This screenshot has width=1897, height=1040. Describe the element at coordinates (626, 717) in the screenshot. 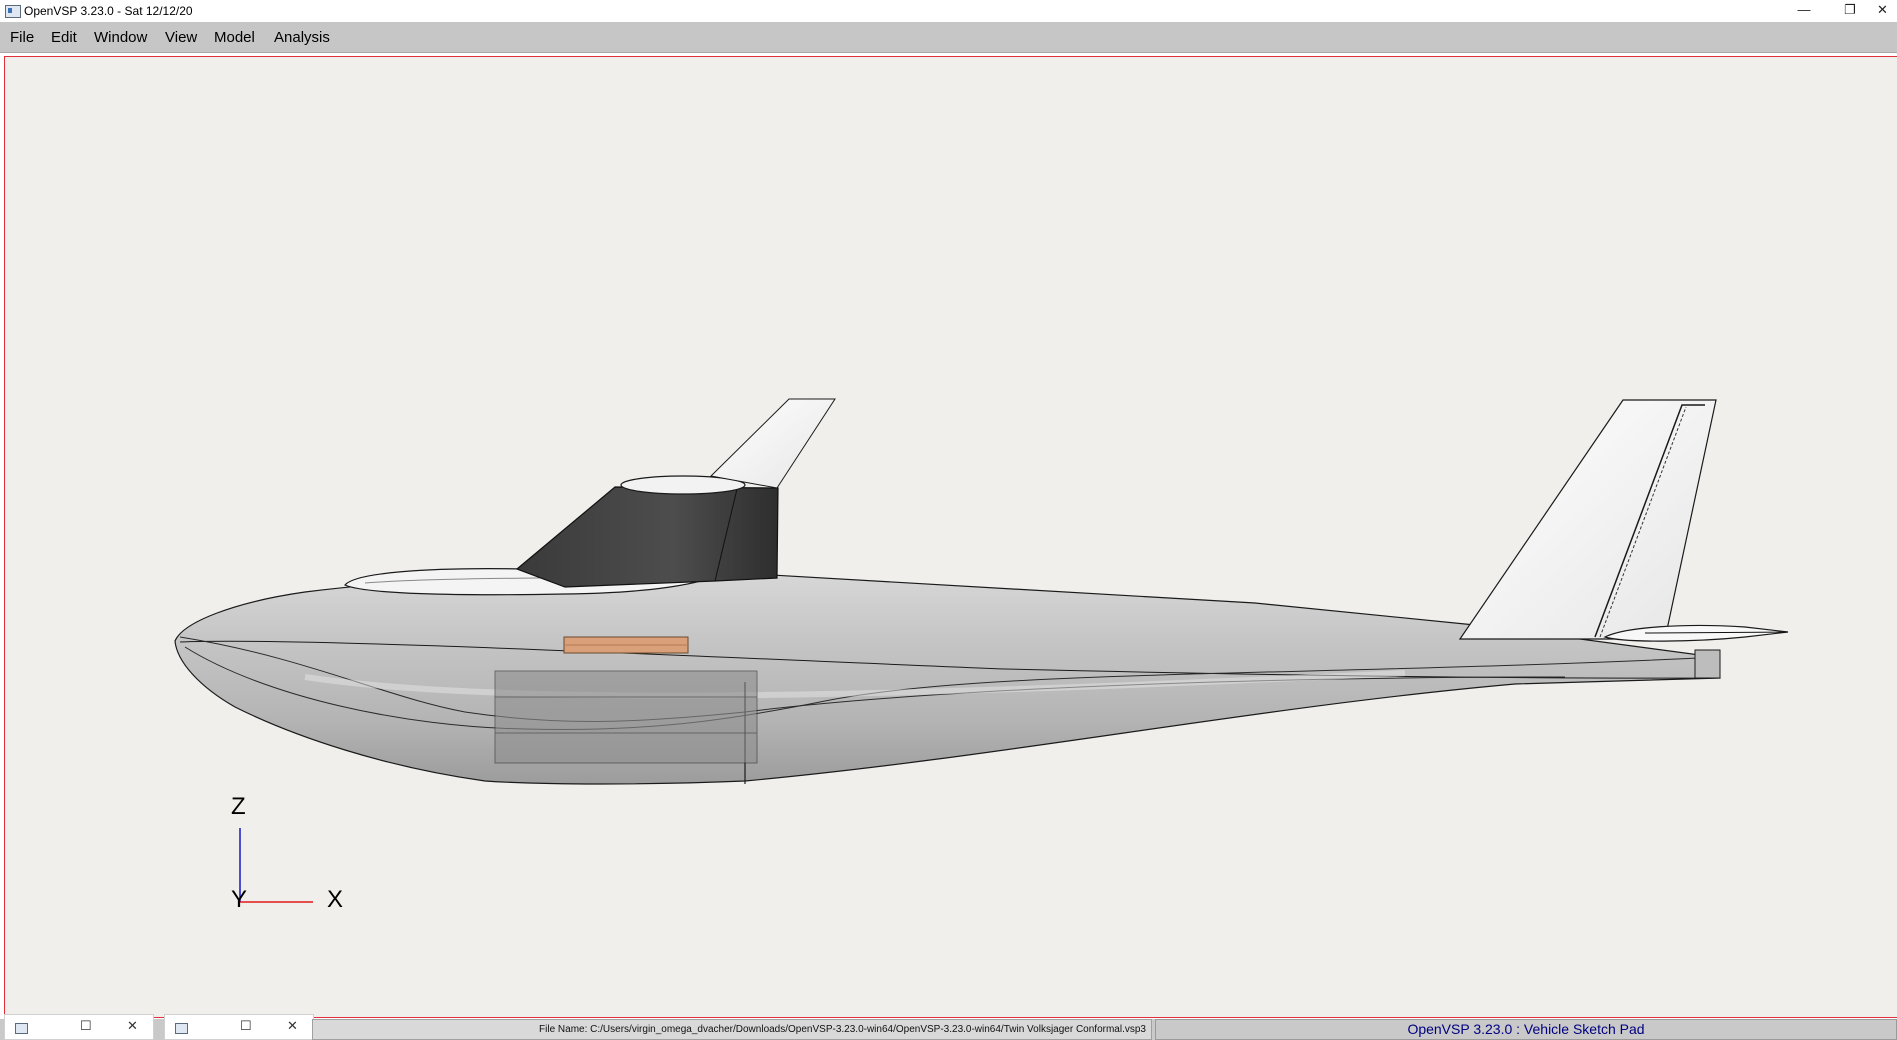

I see `payload-box` at that location.